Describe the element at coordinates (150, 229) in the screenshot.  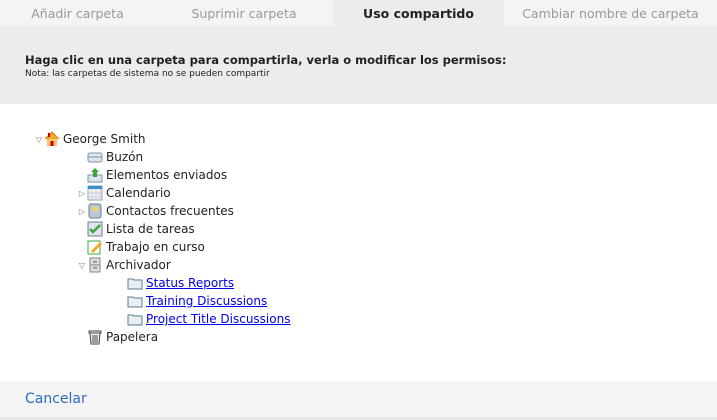
I see `tree-item-label: Lista de tareas` at that location.